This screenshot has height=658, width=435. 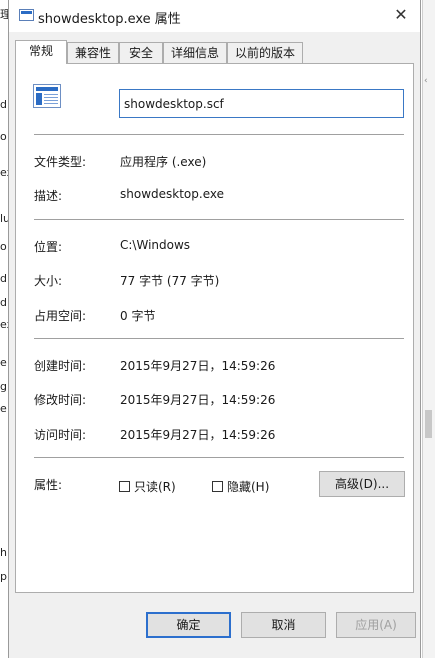 What do you see at coordinates (4, 218) in the screenshot?
I see `background-text-fragment: lu` at bounding box center [4, 218].